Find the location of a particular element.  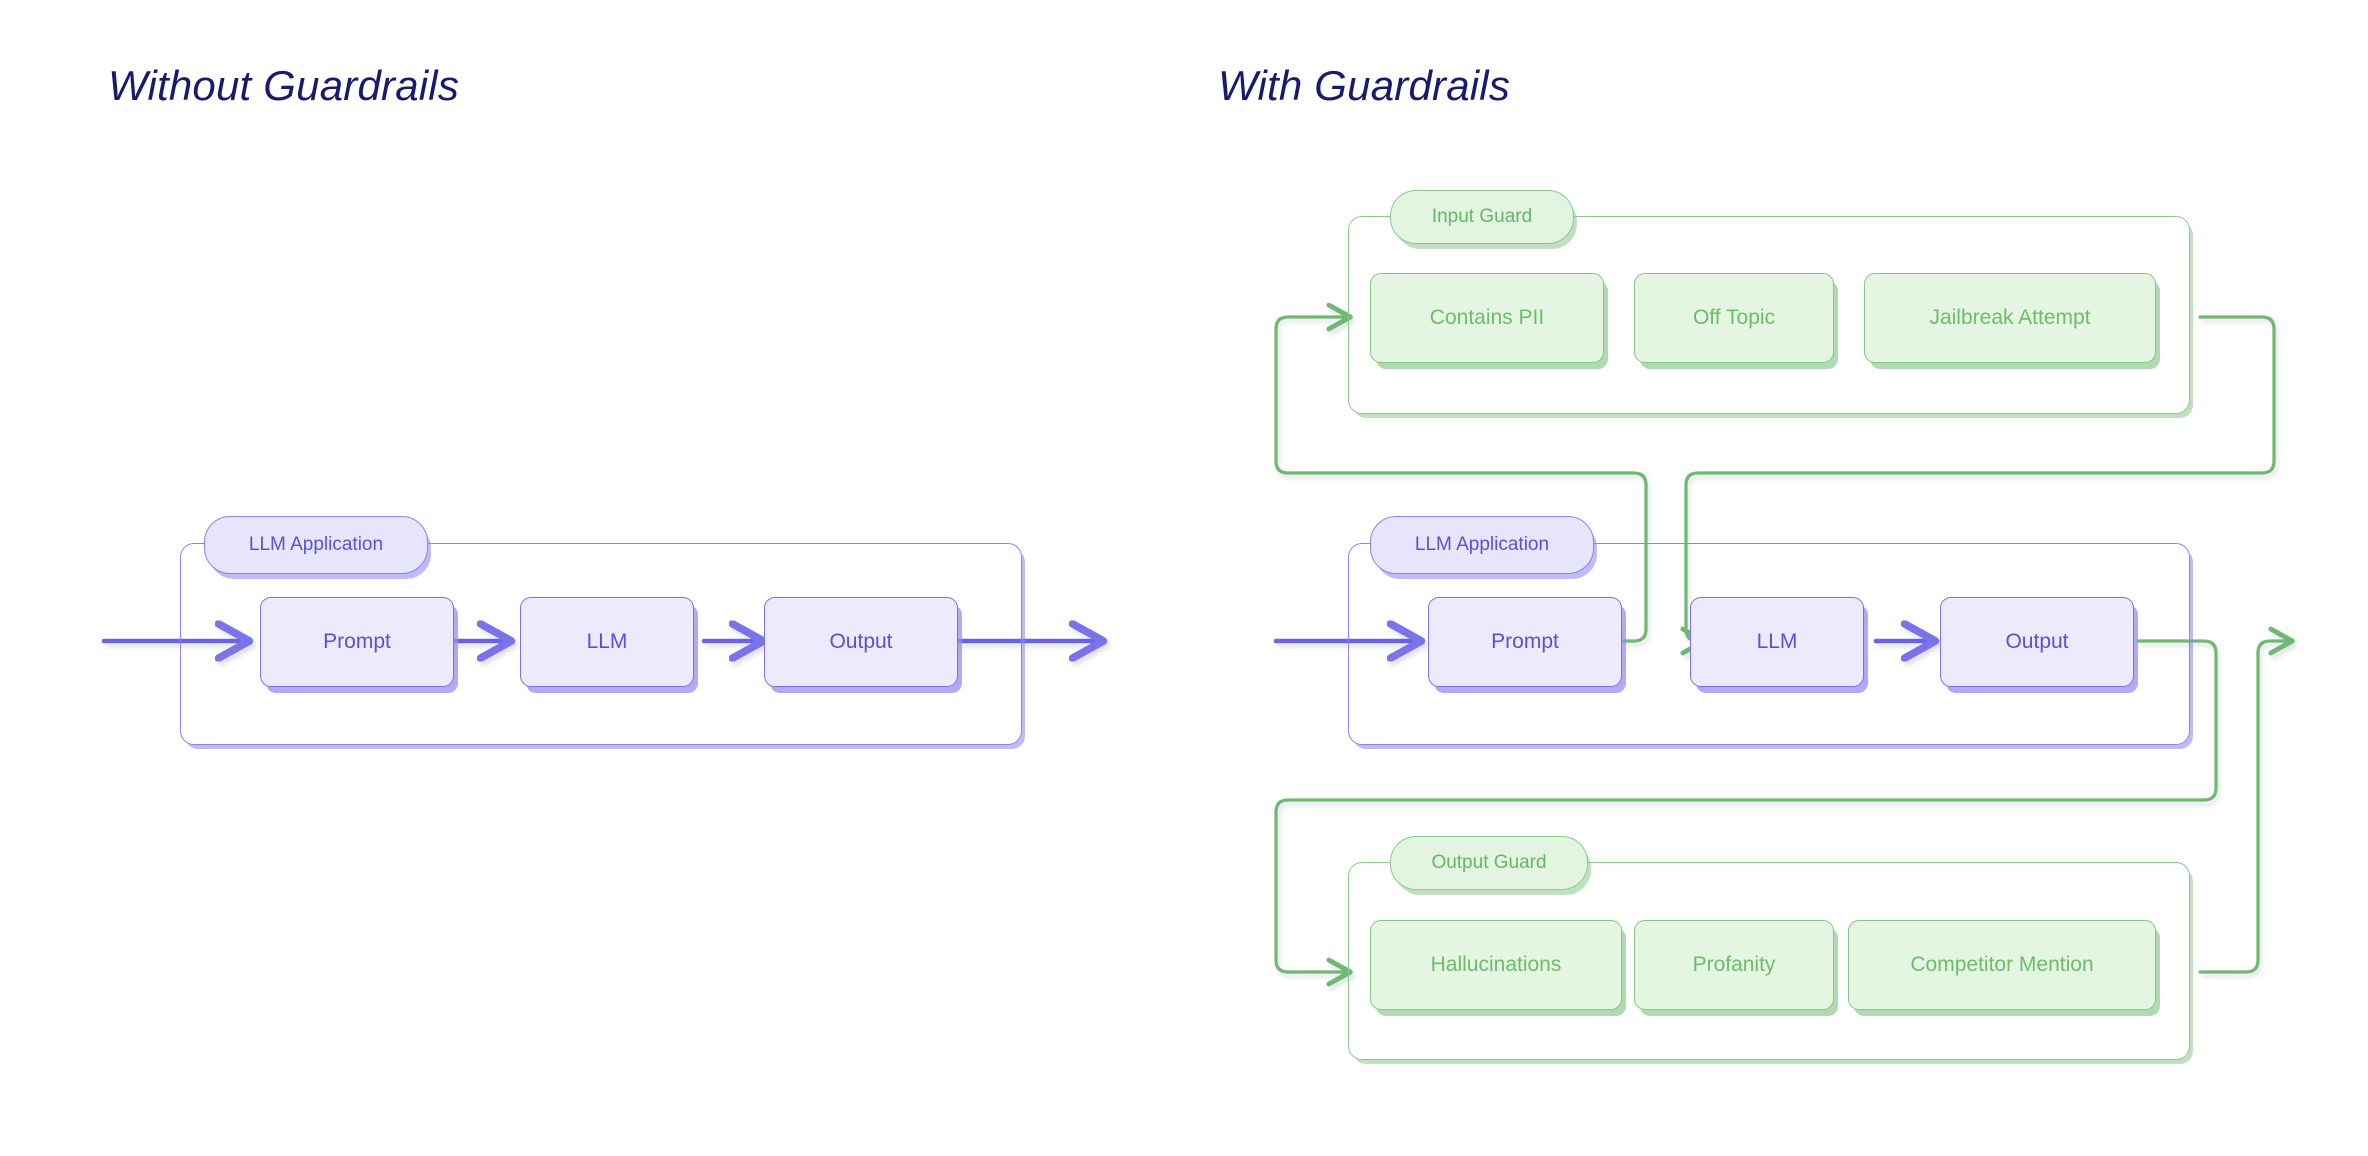

right-node-prompt: Prompt is located at coordinates (1525, 642).